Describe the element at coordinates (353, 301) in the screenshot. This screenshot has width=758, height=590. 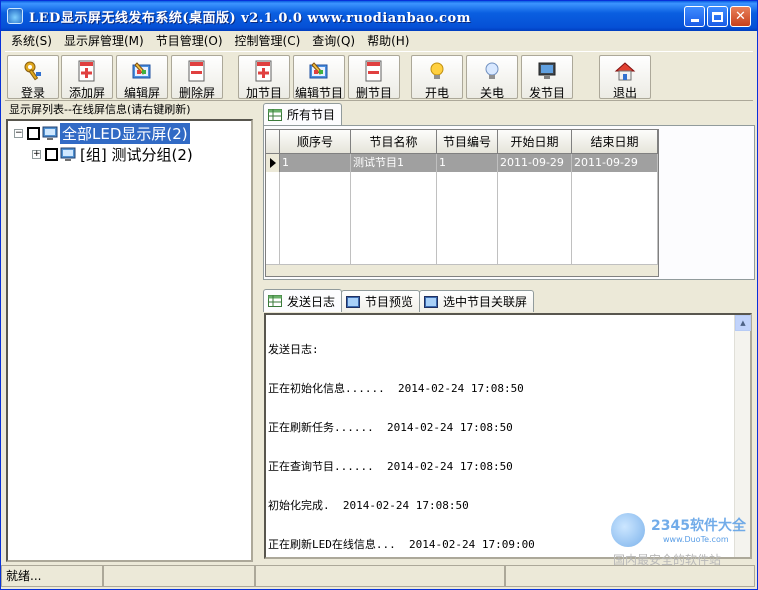
I see `preview-screen-icon` at that location.